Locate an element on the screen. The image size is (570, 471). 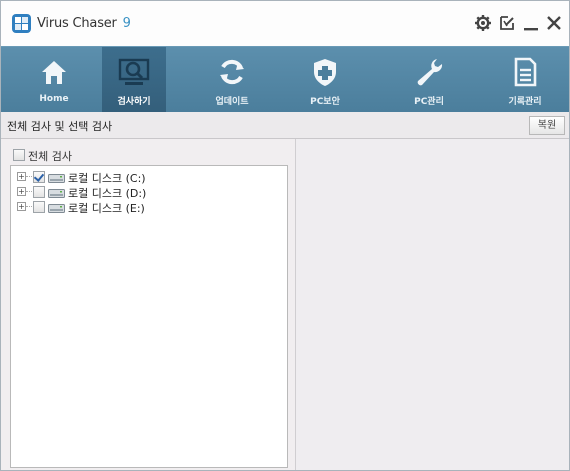
nav-label-history: 기록관리 is located at coordinates (525, 102).